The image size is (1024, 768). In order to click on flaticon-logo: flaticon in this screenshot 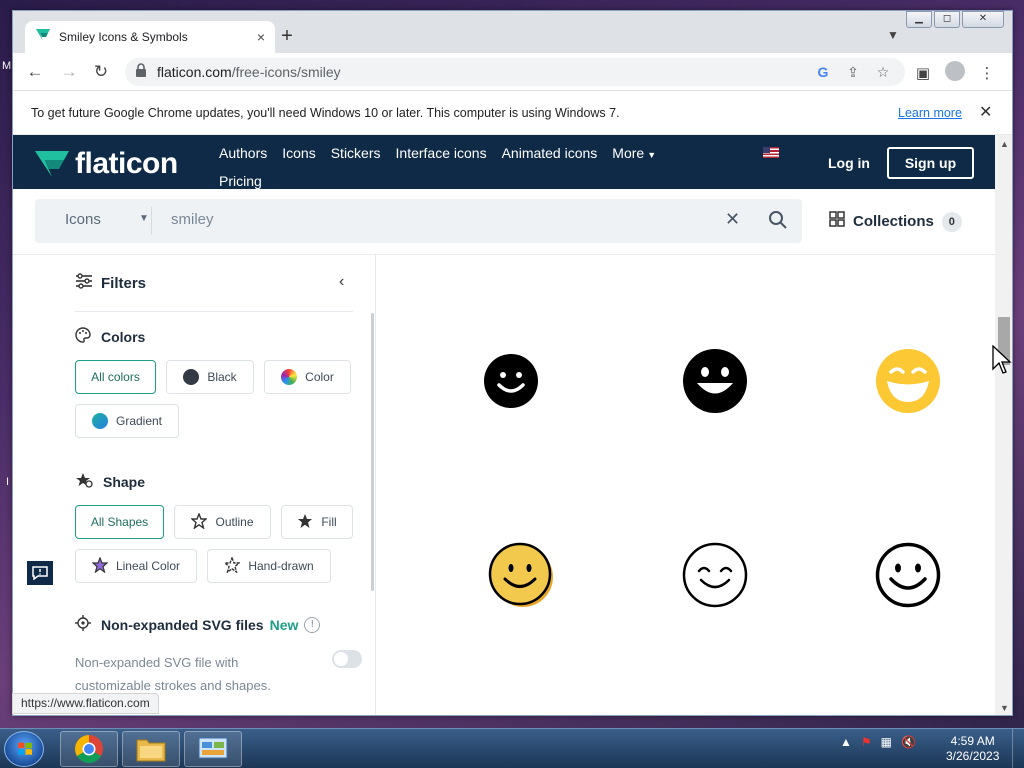, I will do `click(106, 164)`.